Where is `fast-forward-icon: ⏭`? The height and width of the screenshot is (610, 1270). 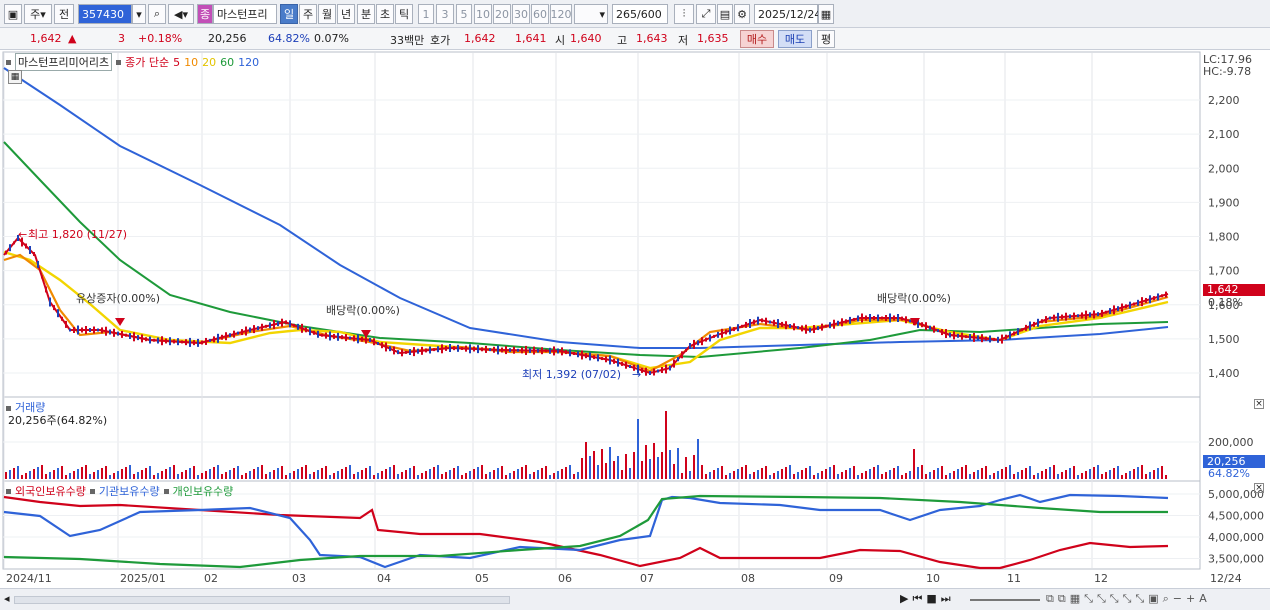 fast-forward-icon: ⏭ is located at coordinates (946, 599).